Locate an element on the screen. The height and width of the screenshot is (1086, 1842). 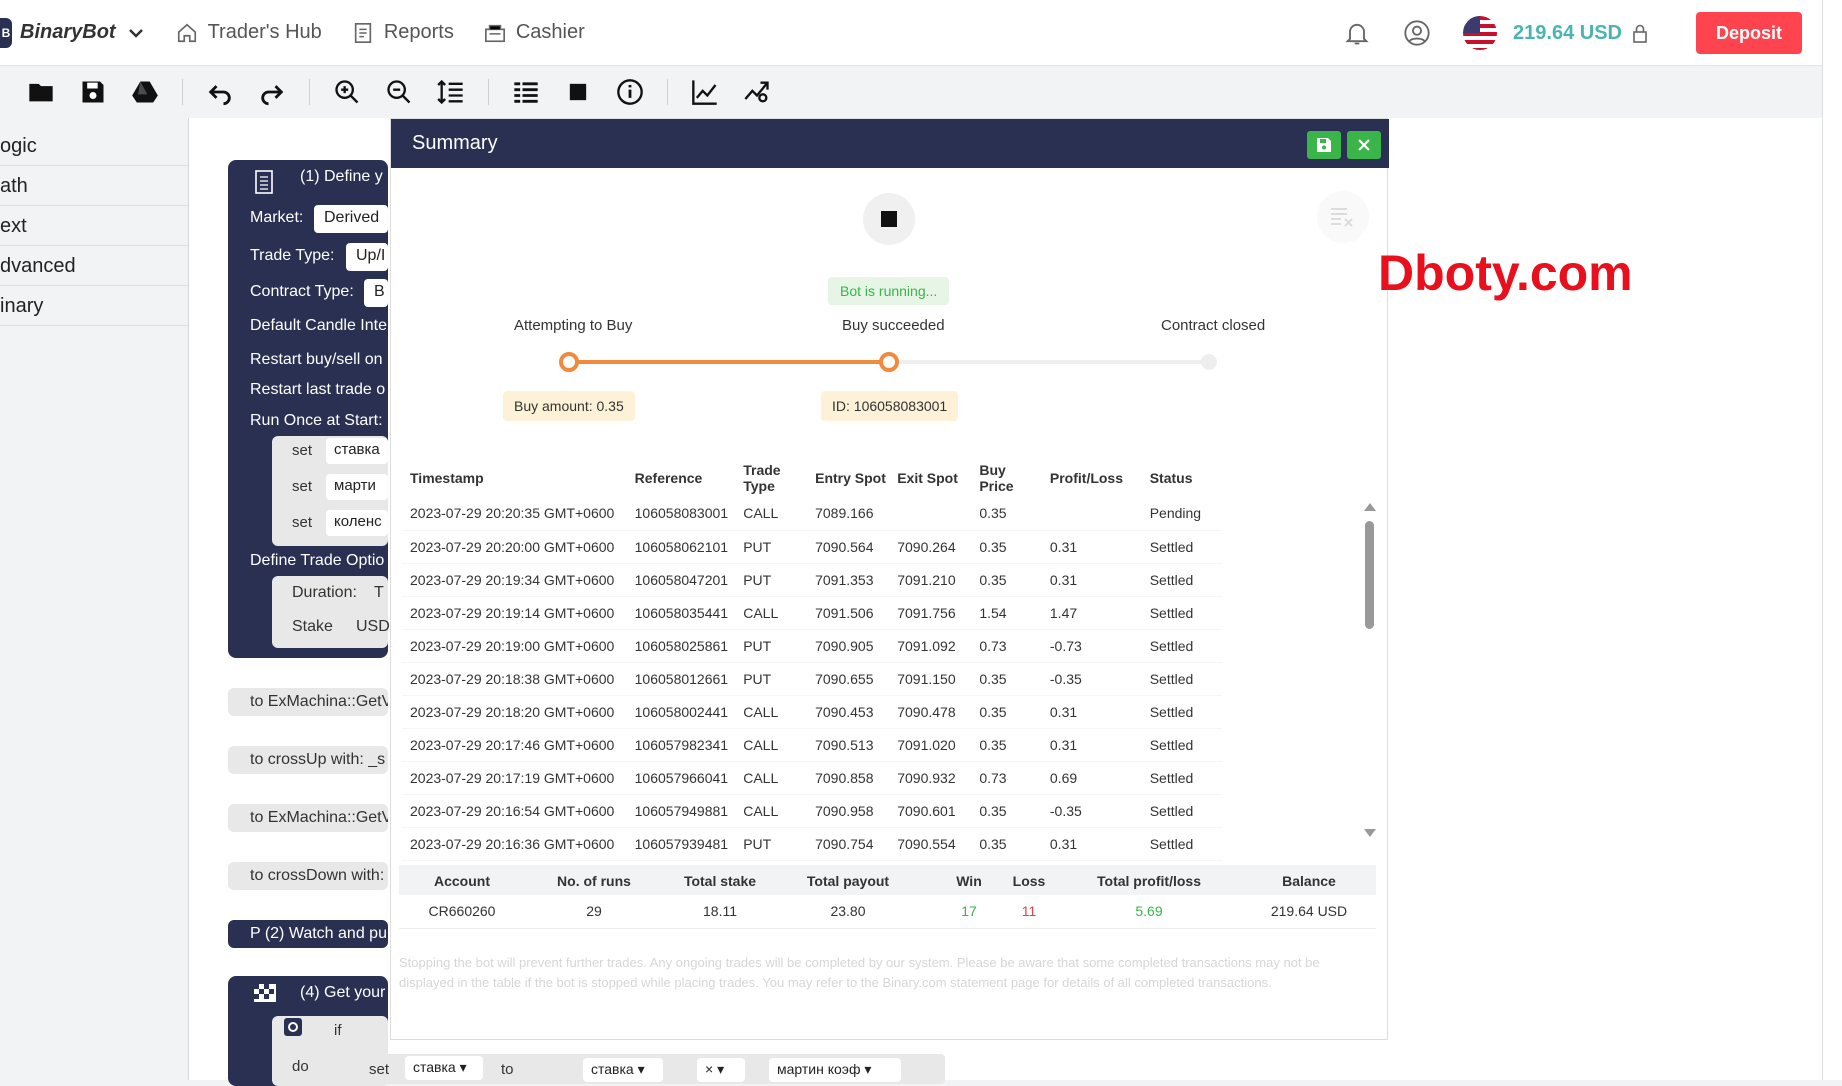
function-block: to crossUp with: _s is located at coordinates (308, 760).